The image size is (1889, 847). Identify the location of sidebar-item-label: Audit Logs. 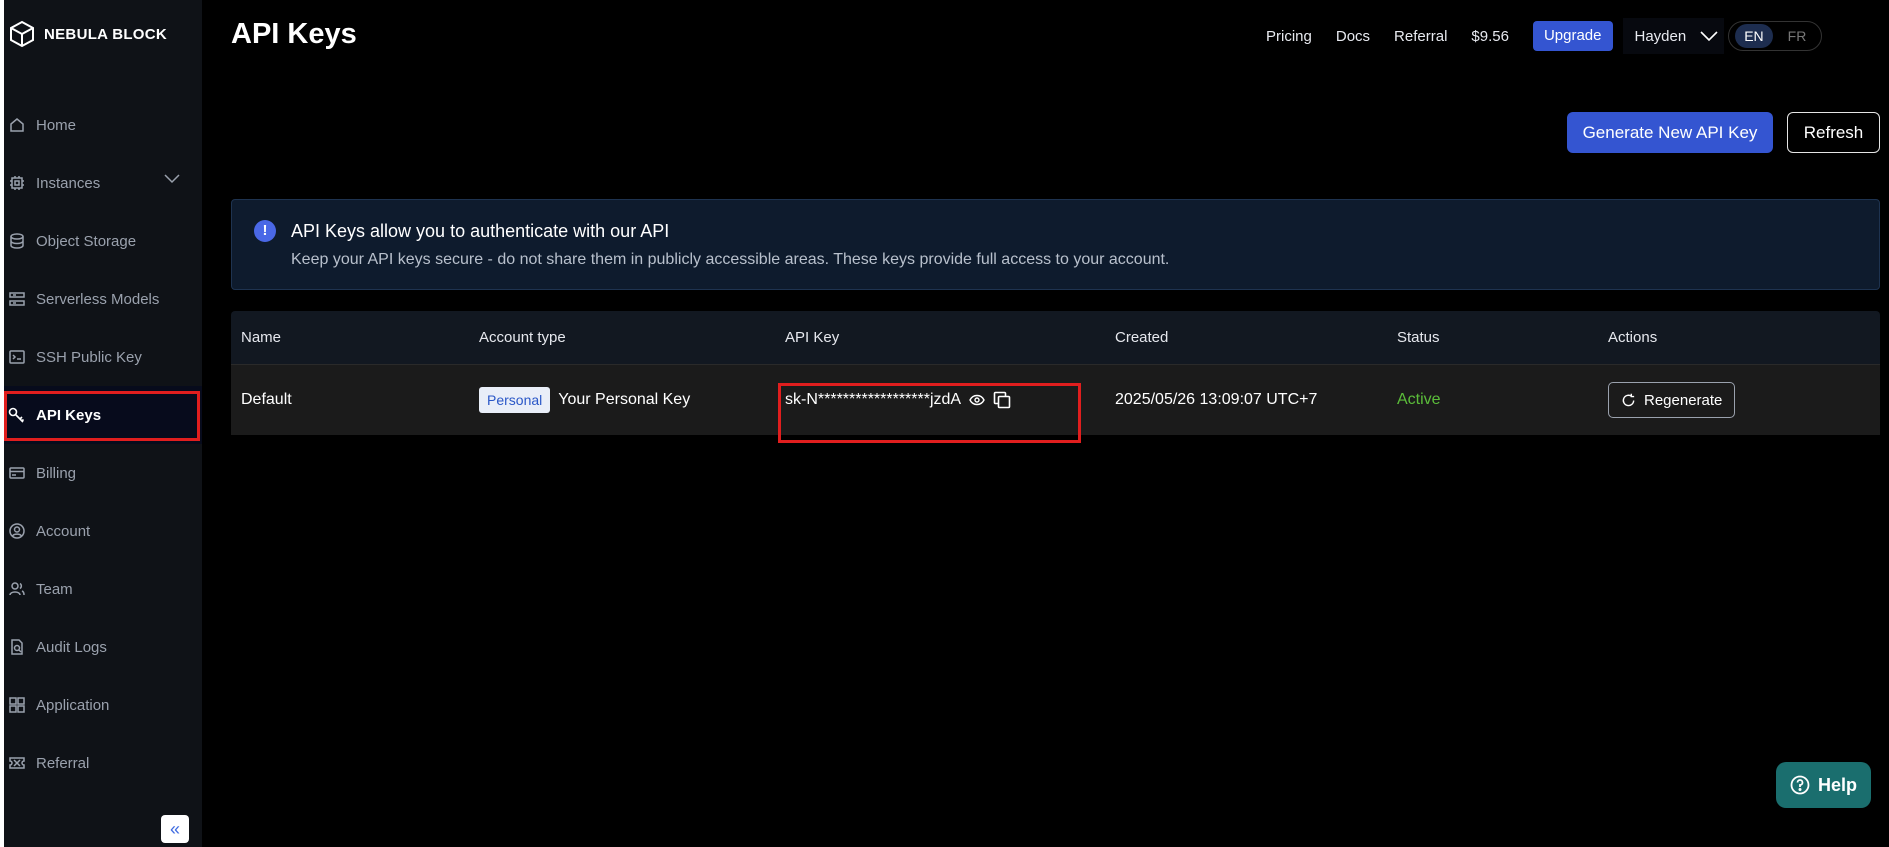
(71, 647).